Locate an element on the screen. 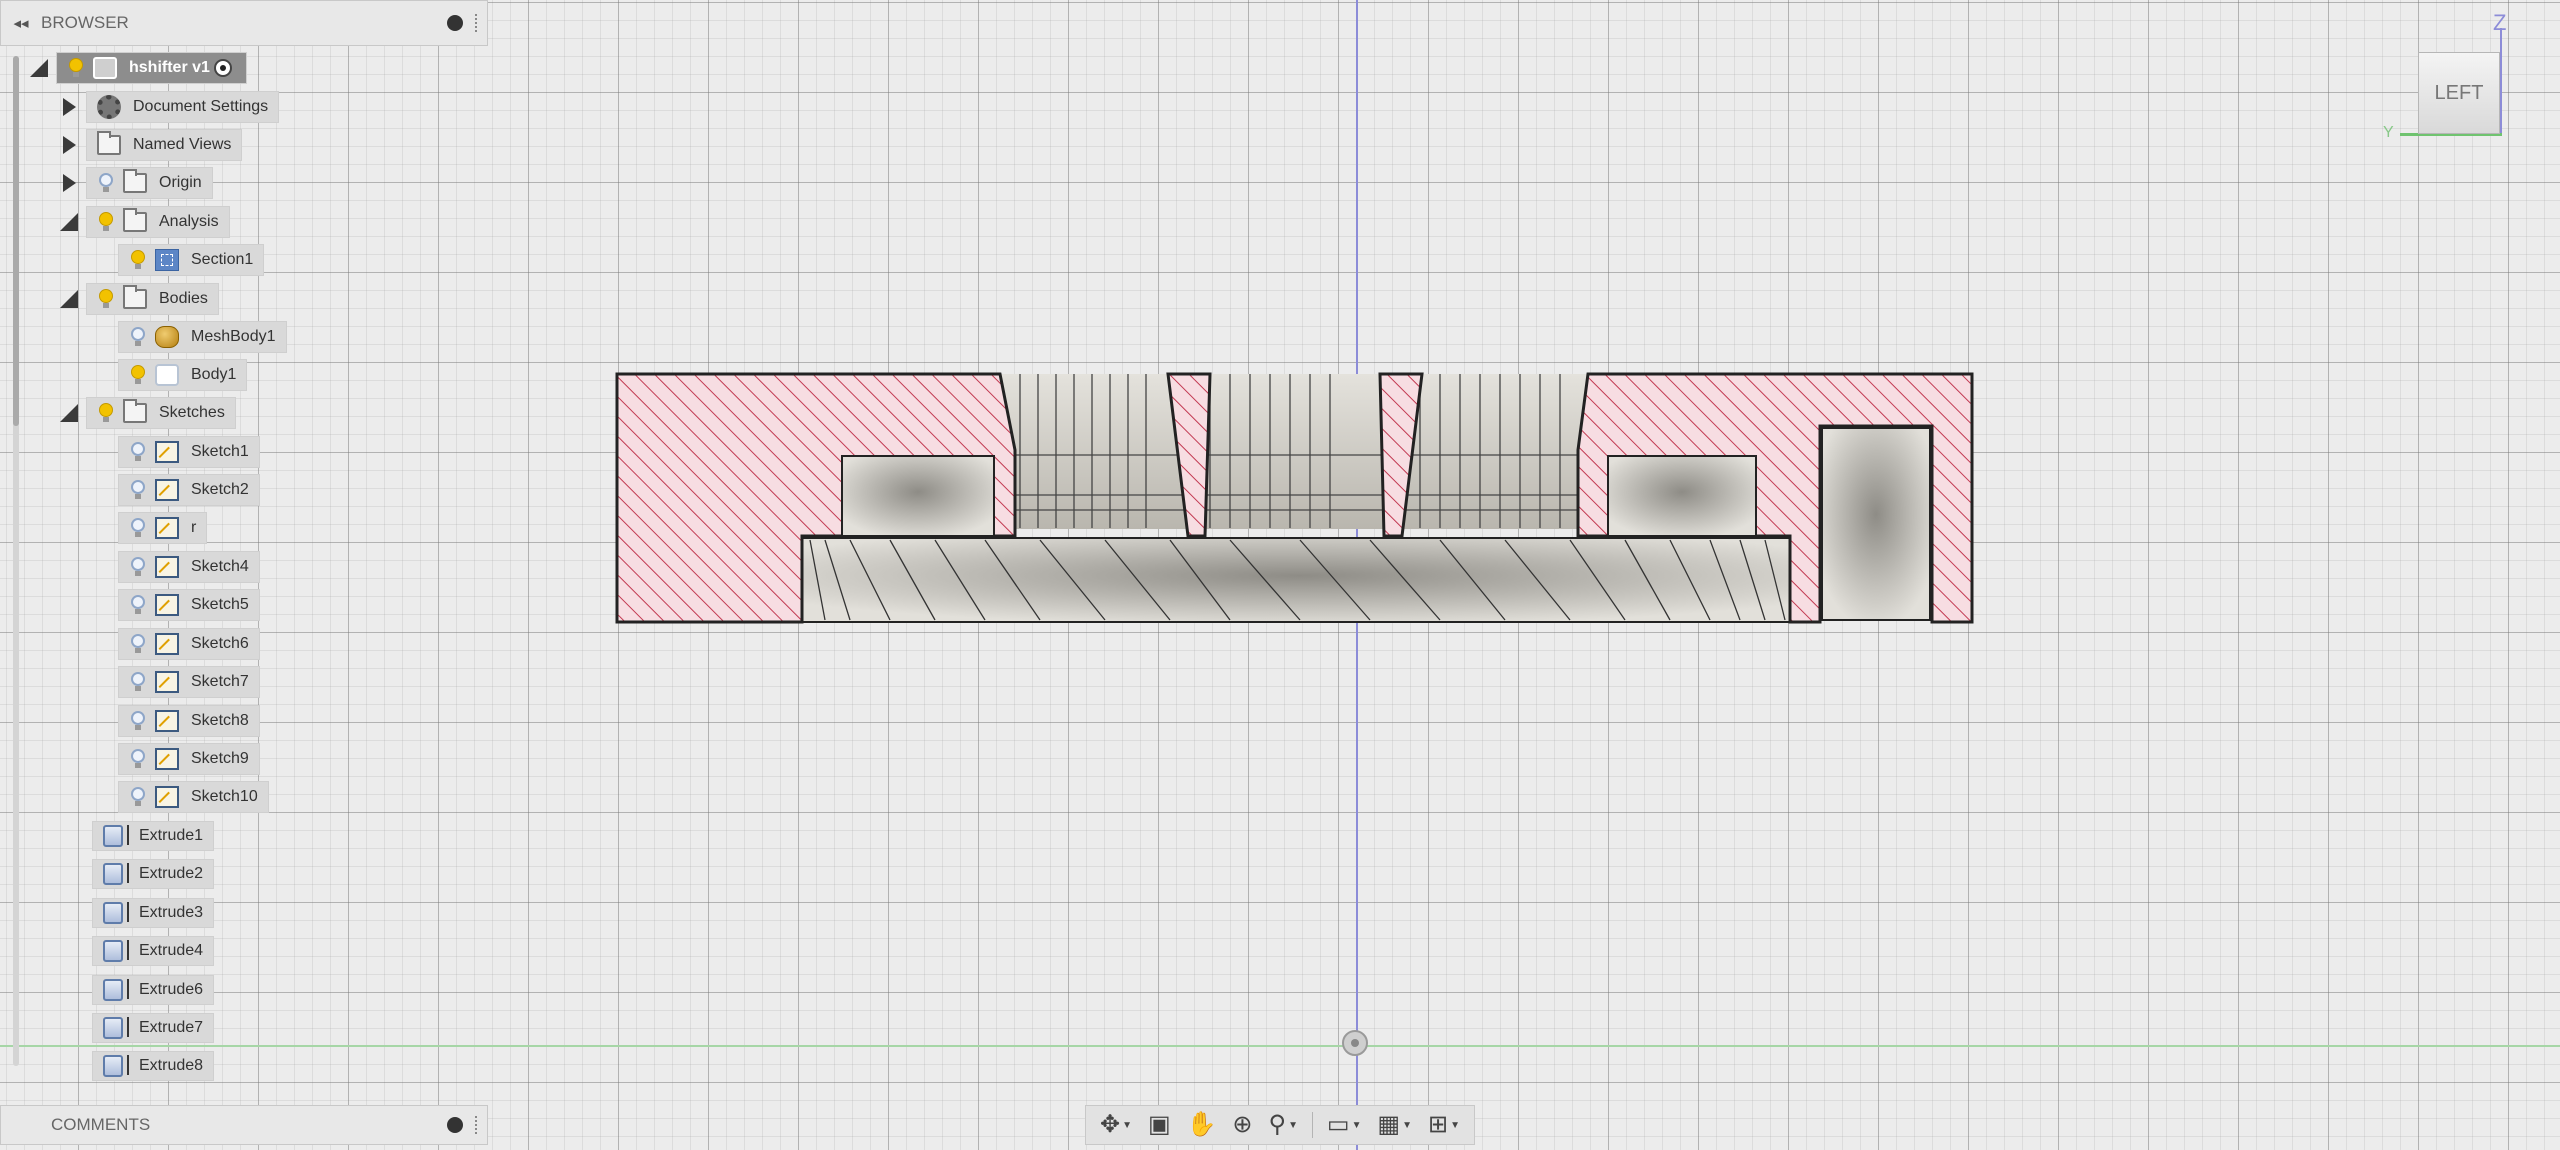  browser-item-sketch: Sketch5 is located at coordinates (189, 605).